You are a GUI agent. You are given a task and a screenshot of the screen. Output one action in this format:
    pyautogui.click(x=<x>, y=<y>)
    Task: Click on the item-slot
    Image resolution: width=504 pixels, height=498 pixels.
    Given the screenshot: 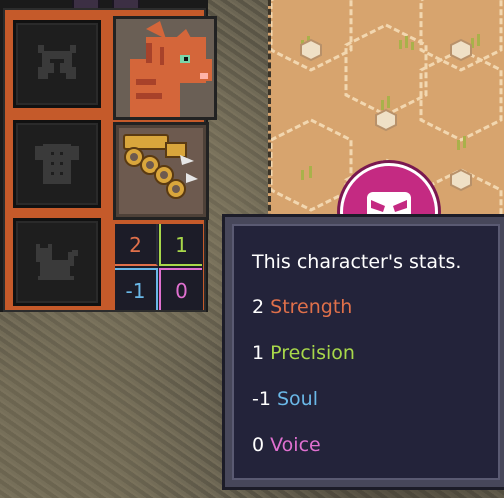 What is the action you would take?
    pyautogui.click(x=161, y=171)
    